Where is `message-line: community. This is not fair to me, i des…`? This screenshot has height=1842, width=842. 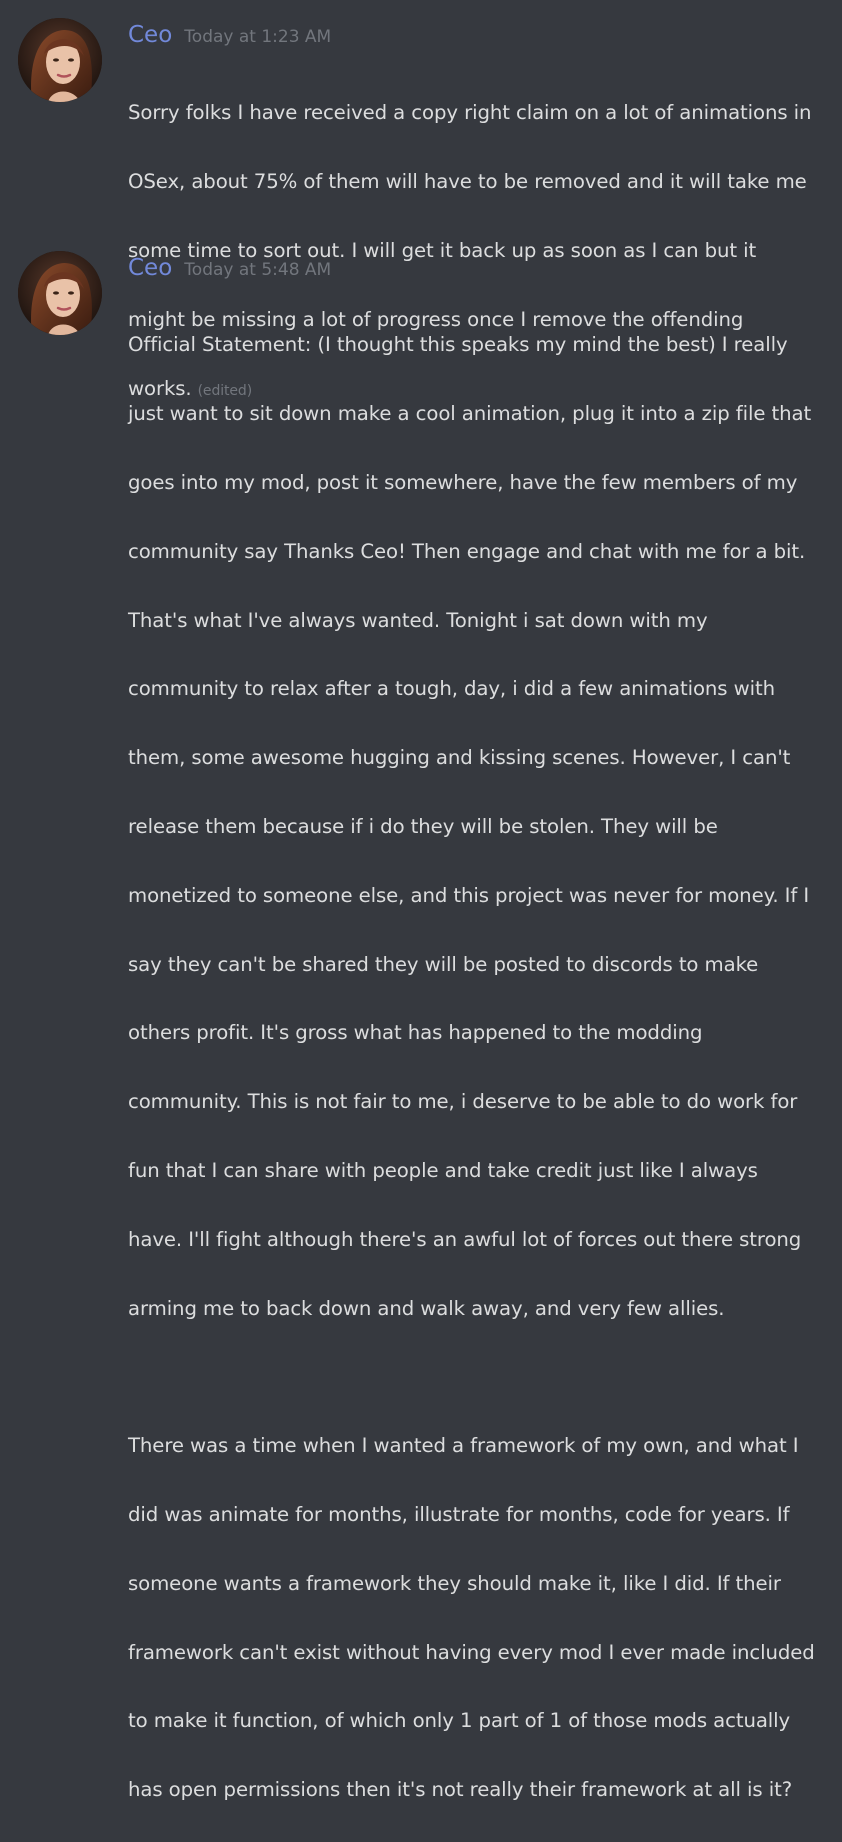 message-line: community. This is not fair to me, i des… is located at coordinates (463, 1102).